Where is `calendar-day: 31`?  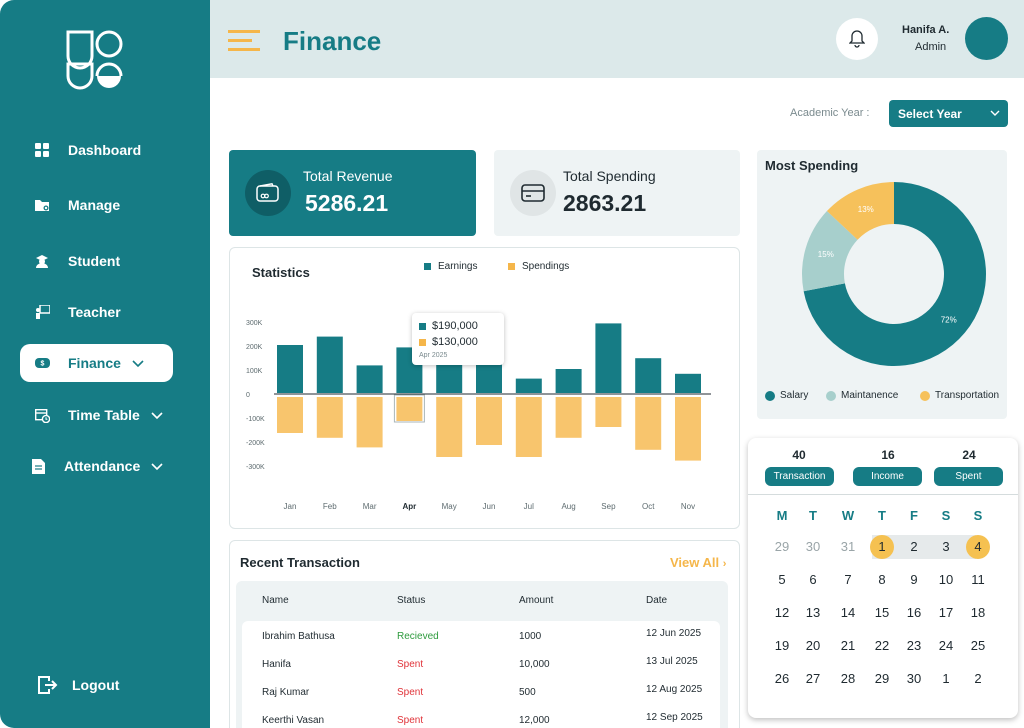 calendar-day: 31 is located at coordinates (848, 547).